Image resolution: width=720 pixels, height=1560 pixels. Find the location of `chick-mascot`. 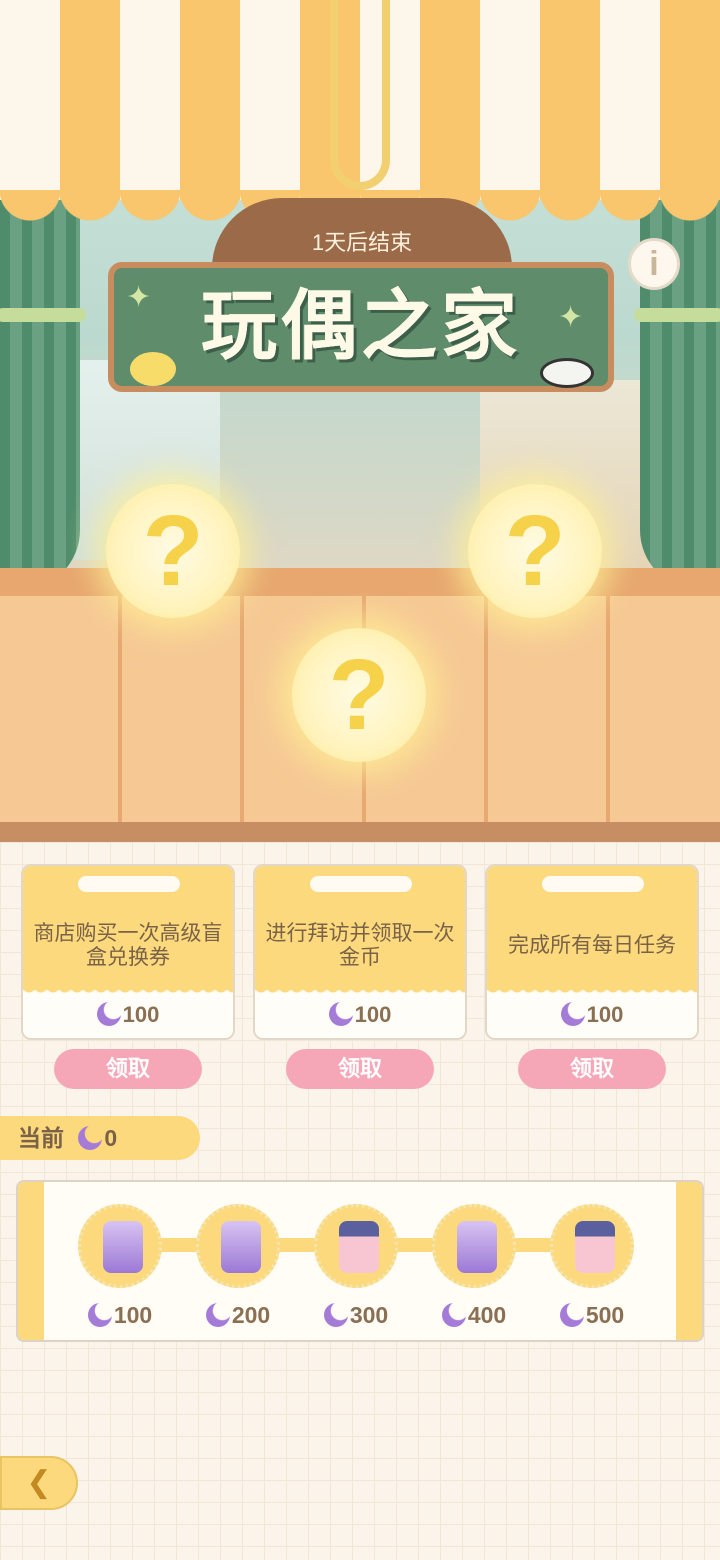

chick-mascot is located at coordinates (153, 369).